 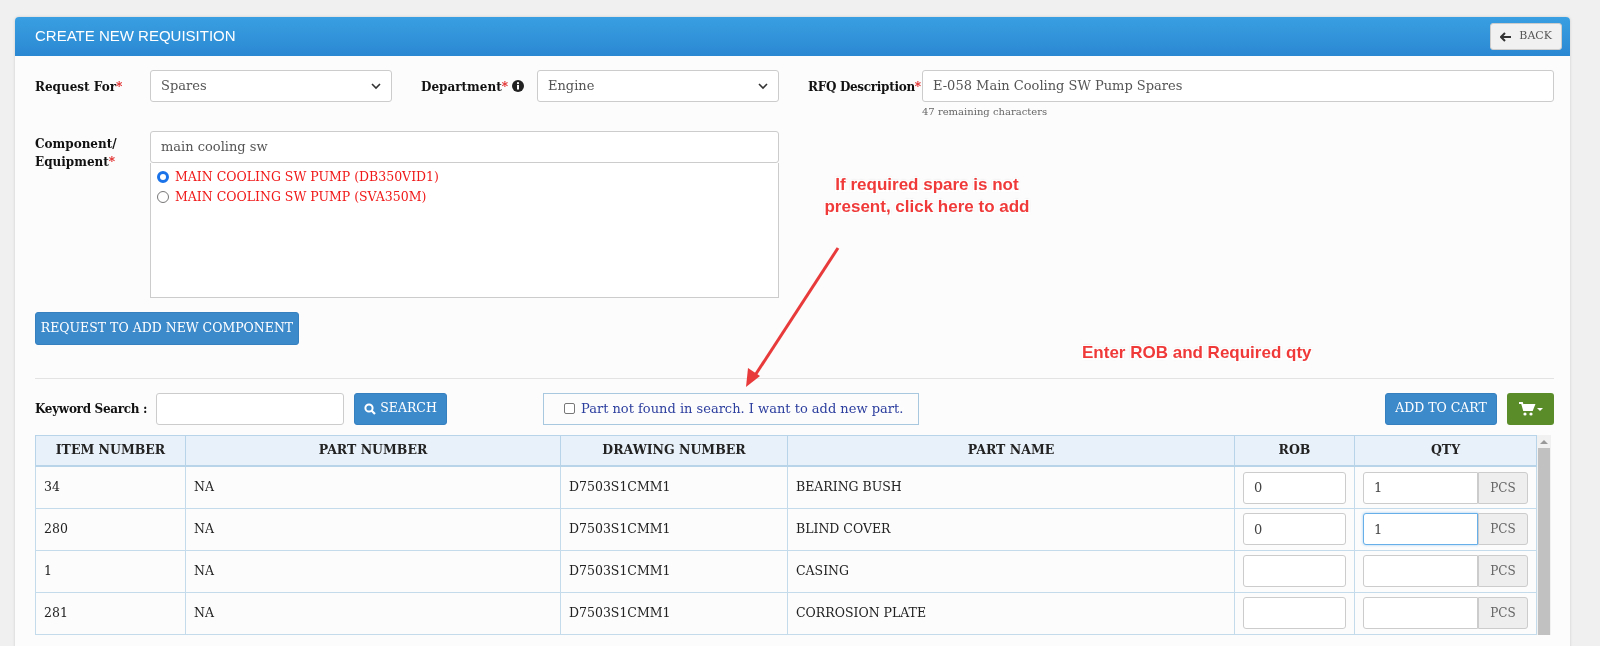 What do you see at coordinates (1011, 451) in the screenshot?
I see `column-header: PART NAME` at bounding box center [1011, 451].